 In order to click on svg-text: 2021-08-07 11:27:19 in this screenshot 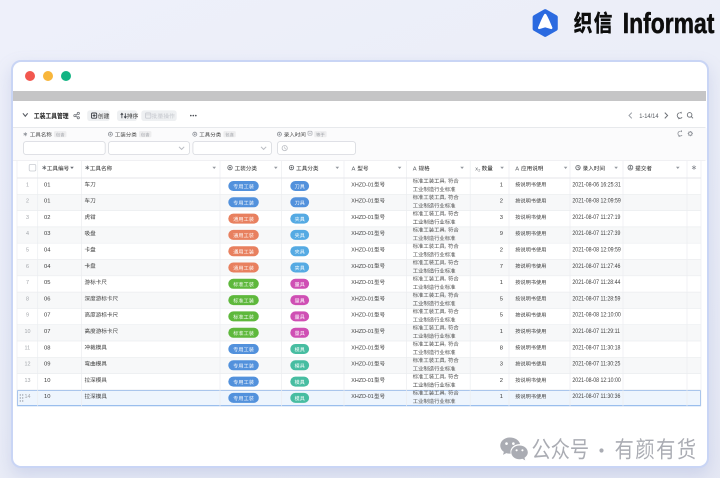, I will do `click(596, 218)`.